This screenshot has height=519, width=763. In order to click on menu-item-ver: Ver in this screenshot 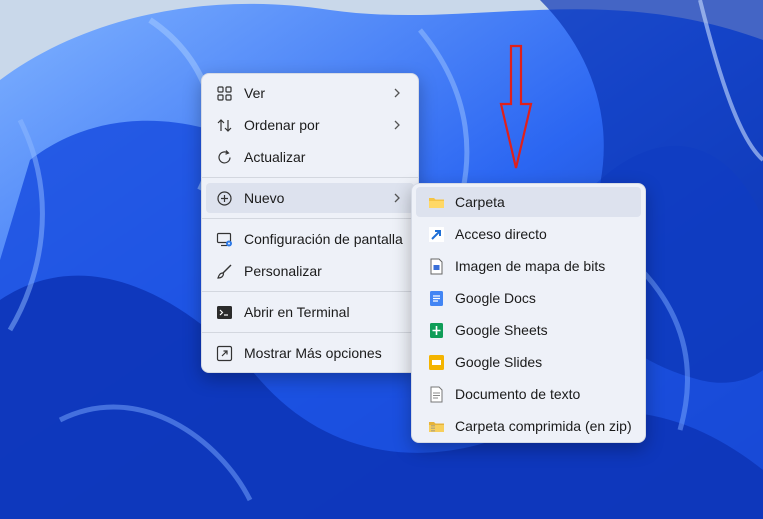, I will do `click(310, 93)`.